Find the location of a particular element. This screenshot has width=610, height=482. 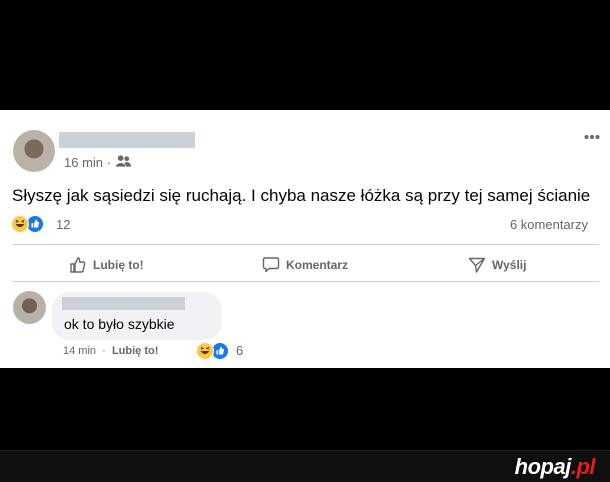

comment-text: ok to było szybkie is located at coordinates (119, 324).